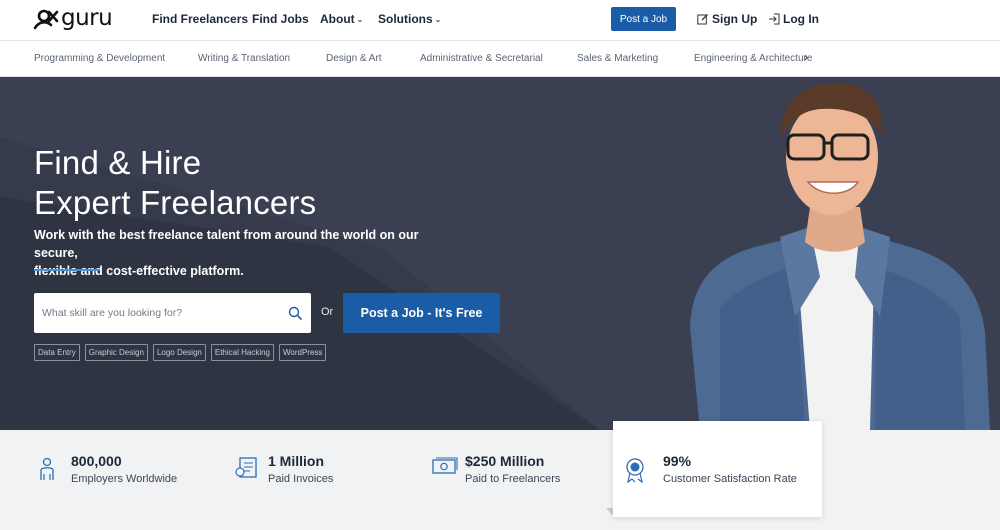  Describe the element at coordinates (301, 479) in the screenshot. I see `stat-invoices-label: Paid Invoices` at that location.